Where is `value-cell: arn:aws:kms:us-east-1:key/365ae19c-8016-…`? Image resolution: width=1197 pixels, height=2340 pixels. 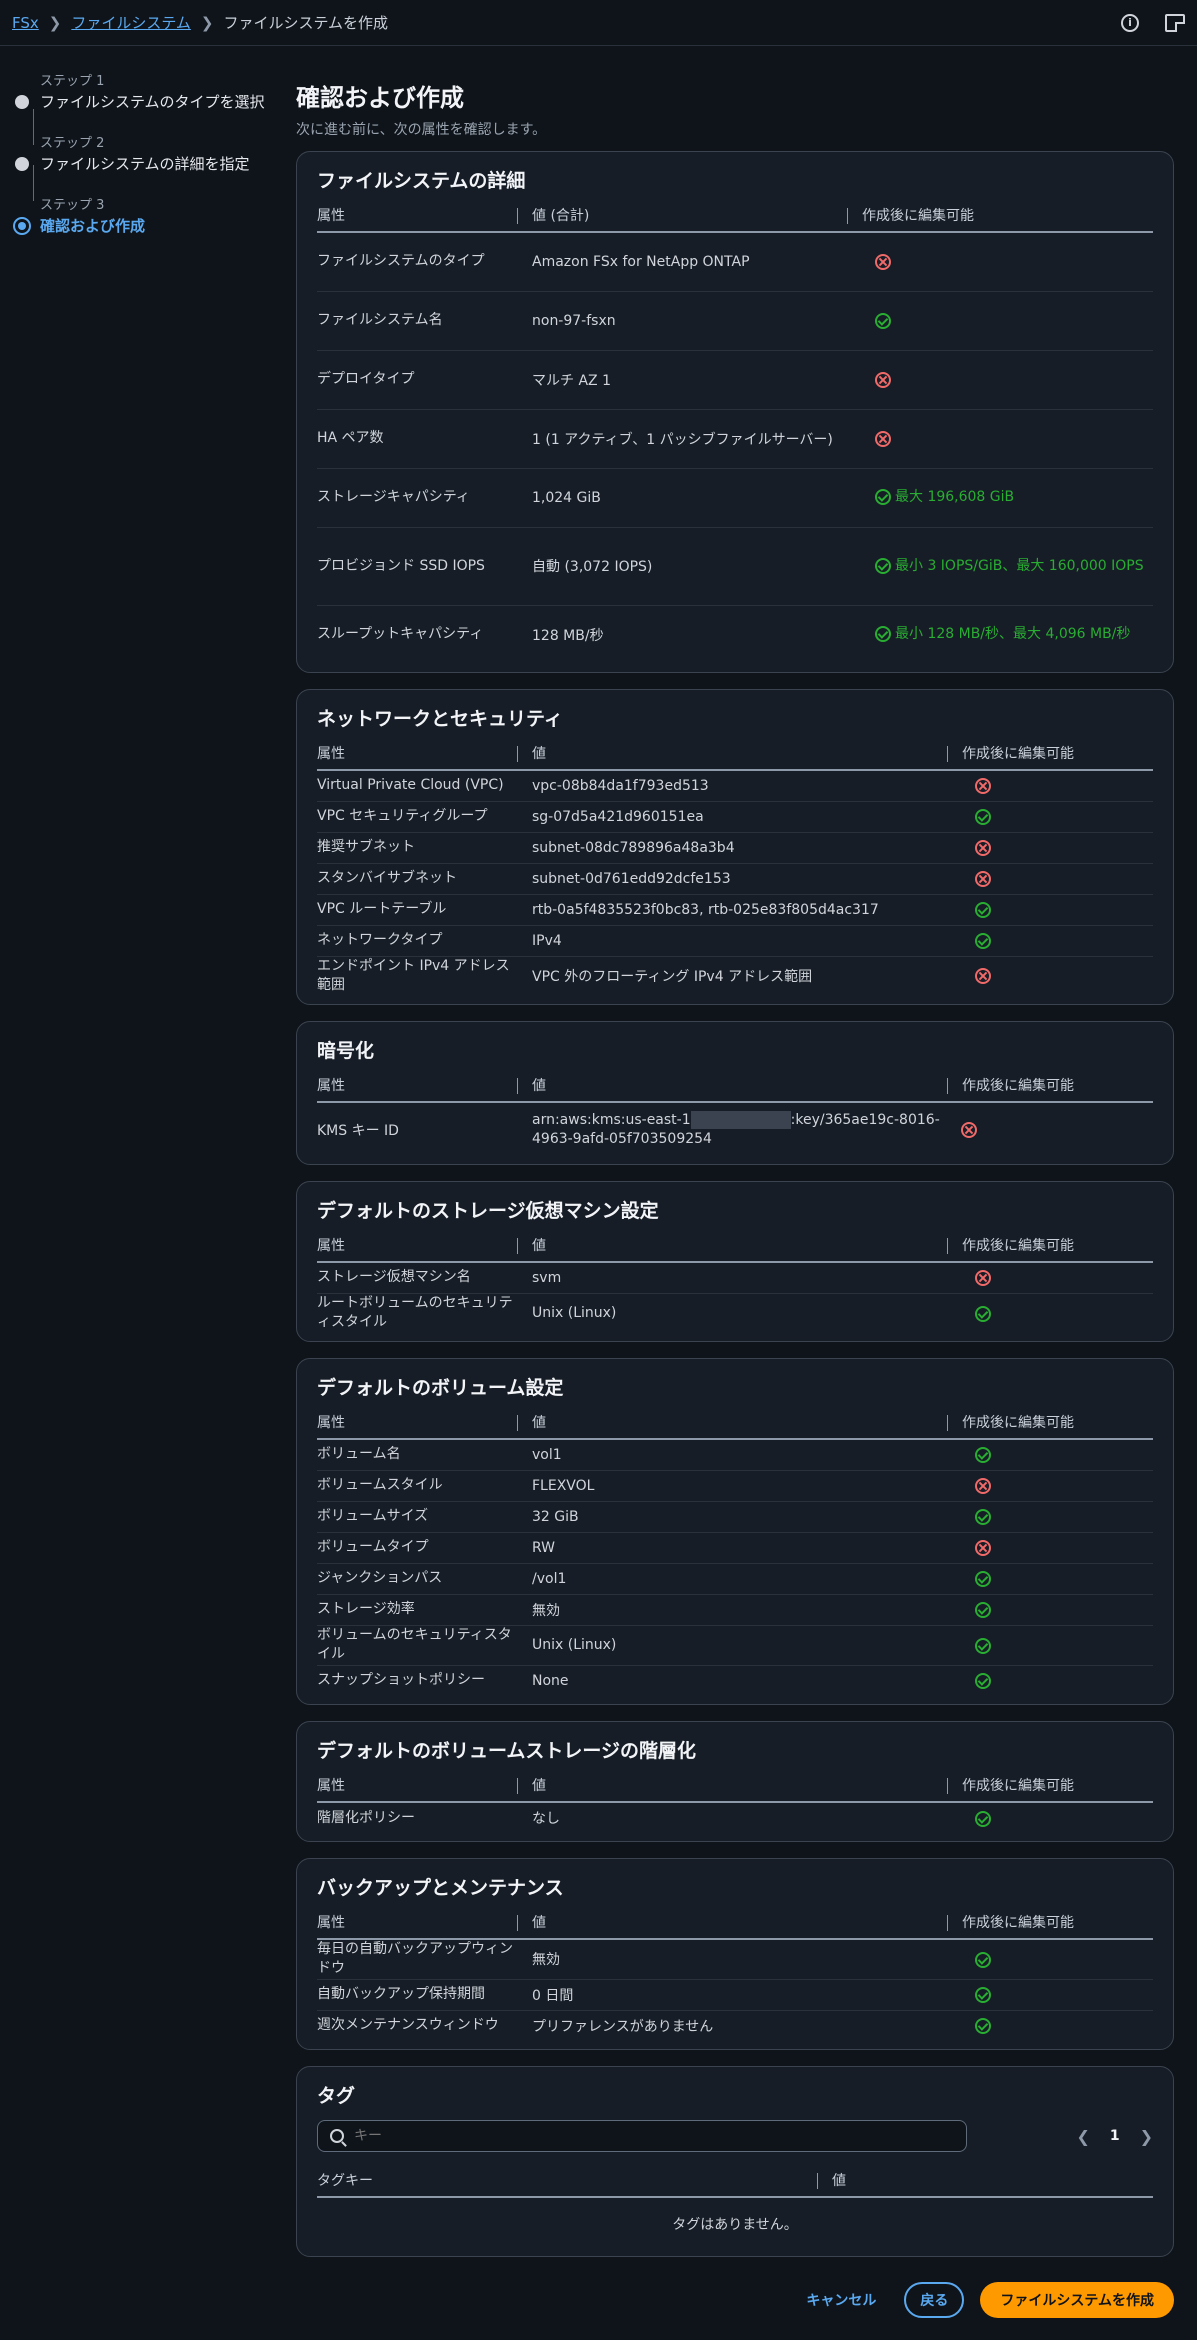 value-cell: arn:aws:kms:us-east-1:key/365ae19c-8016-… is located at coordinates (736, 1128).